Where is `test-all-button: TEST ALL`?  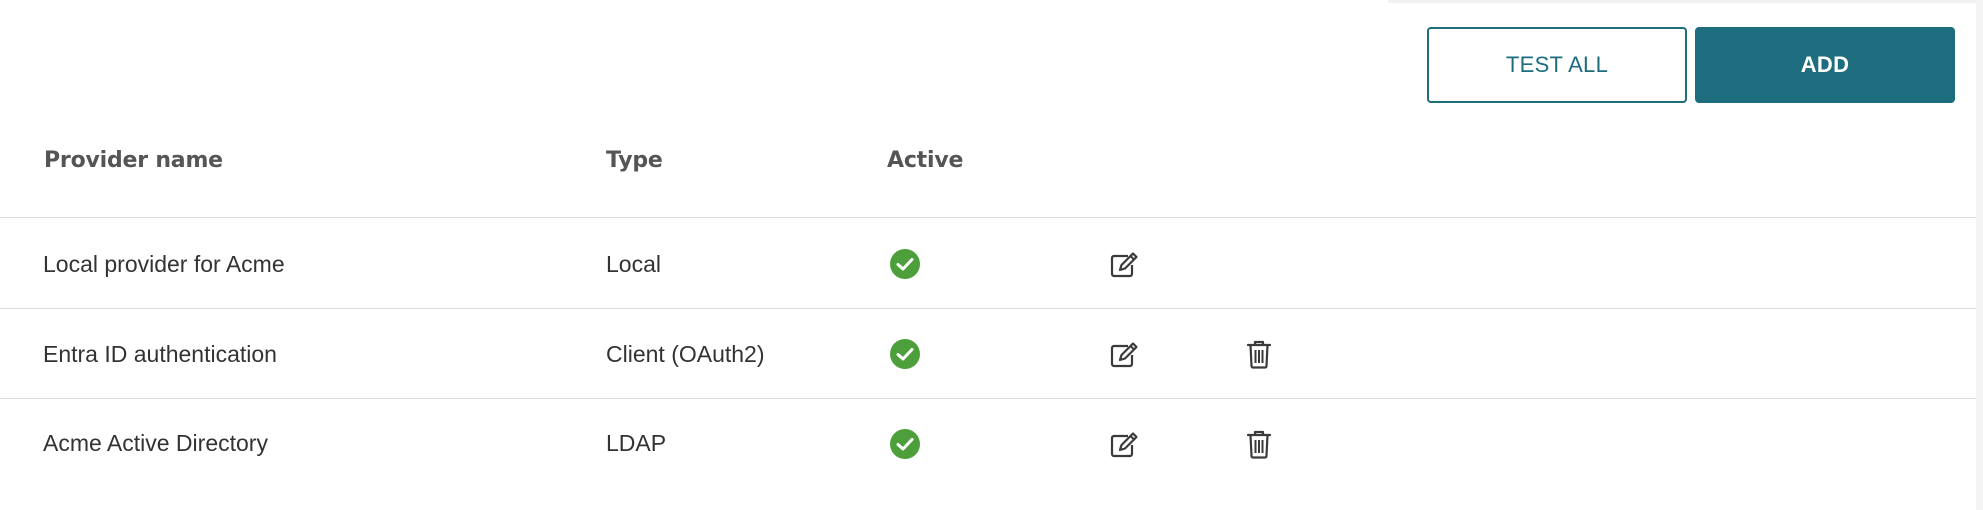 test-all-button: TEST ALL is located at coordinates (1557, 65).